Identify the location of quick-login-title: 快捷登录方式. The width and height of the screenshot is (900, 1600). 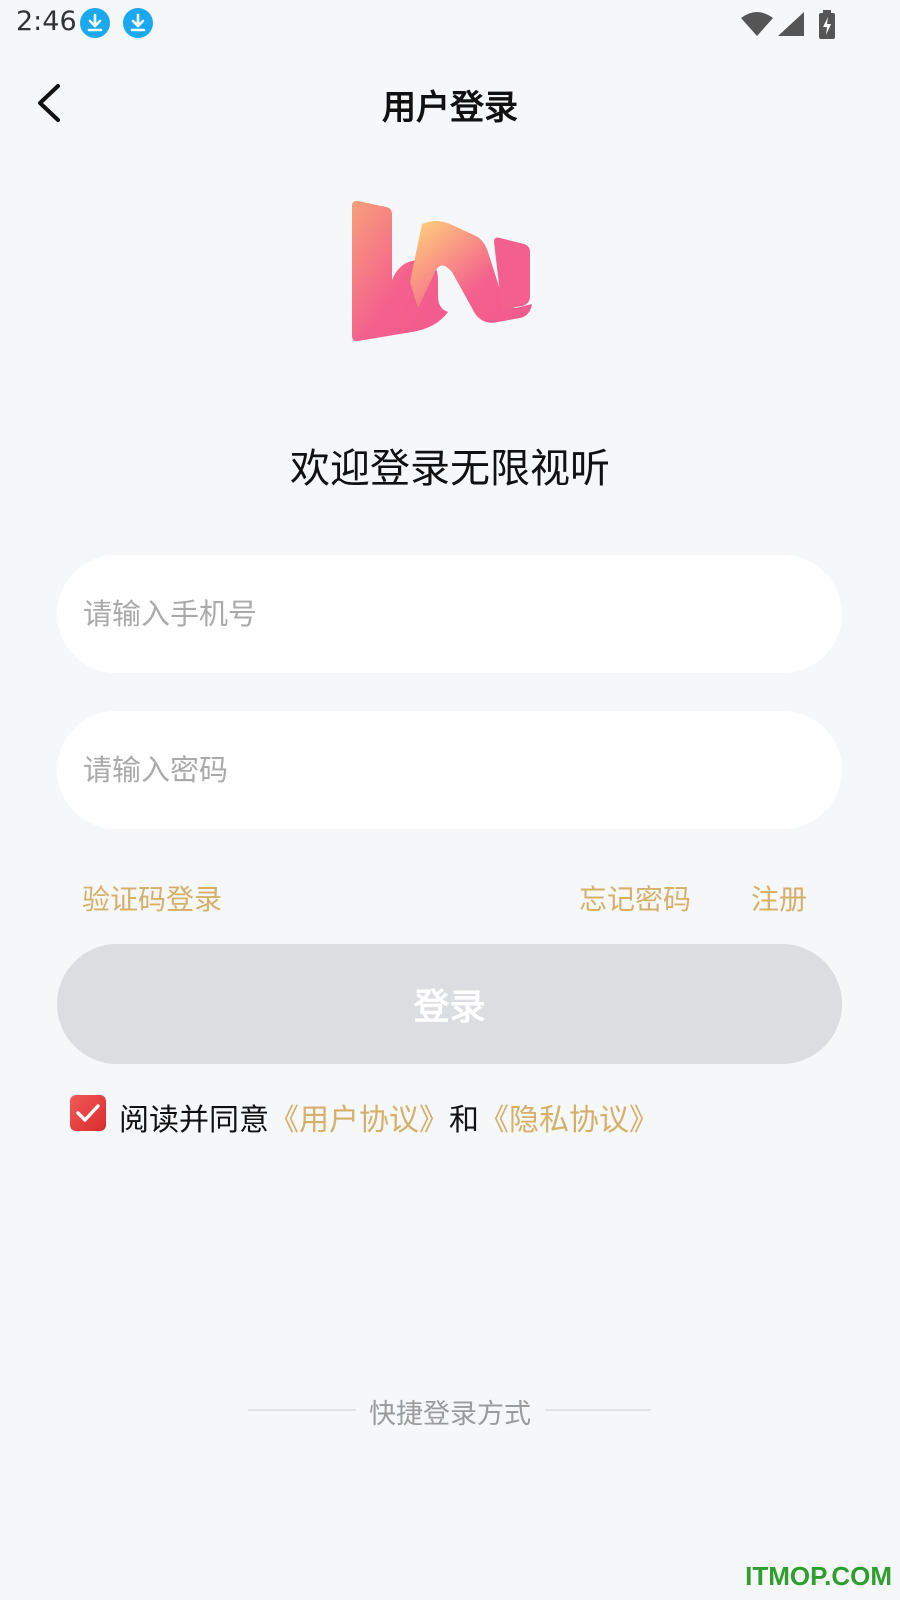
(450, 1414).